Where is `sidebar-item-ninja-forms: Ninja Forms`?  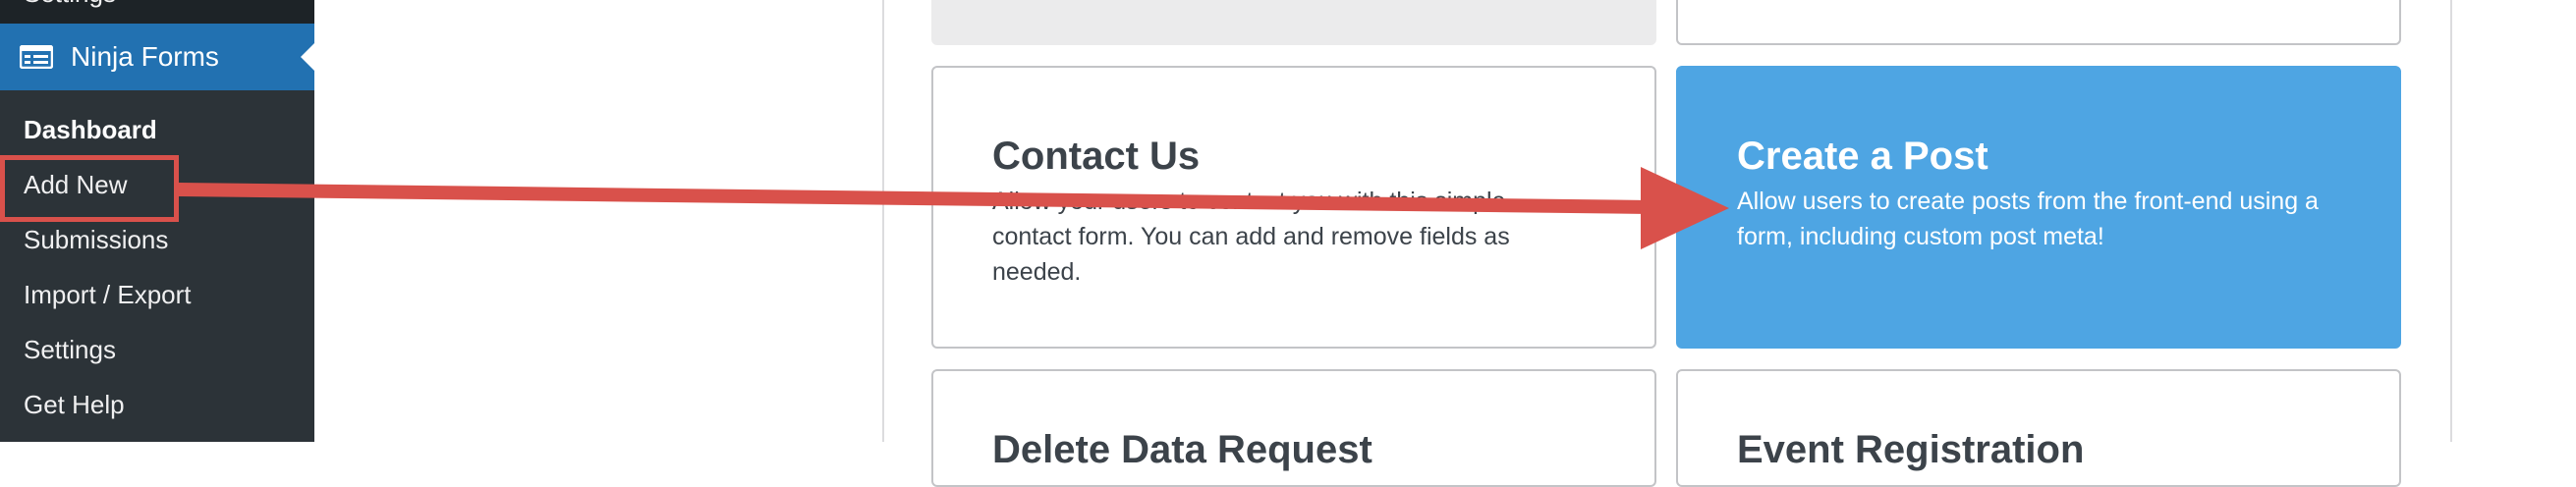
sidebar-item-ninja-forms: Ninja Forms is located at coordinates (157, 57).